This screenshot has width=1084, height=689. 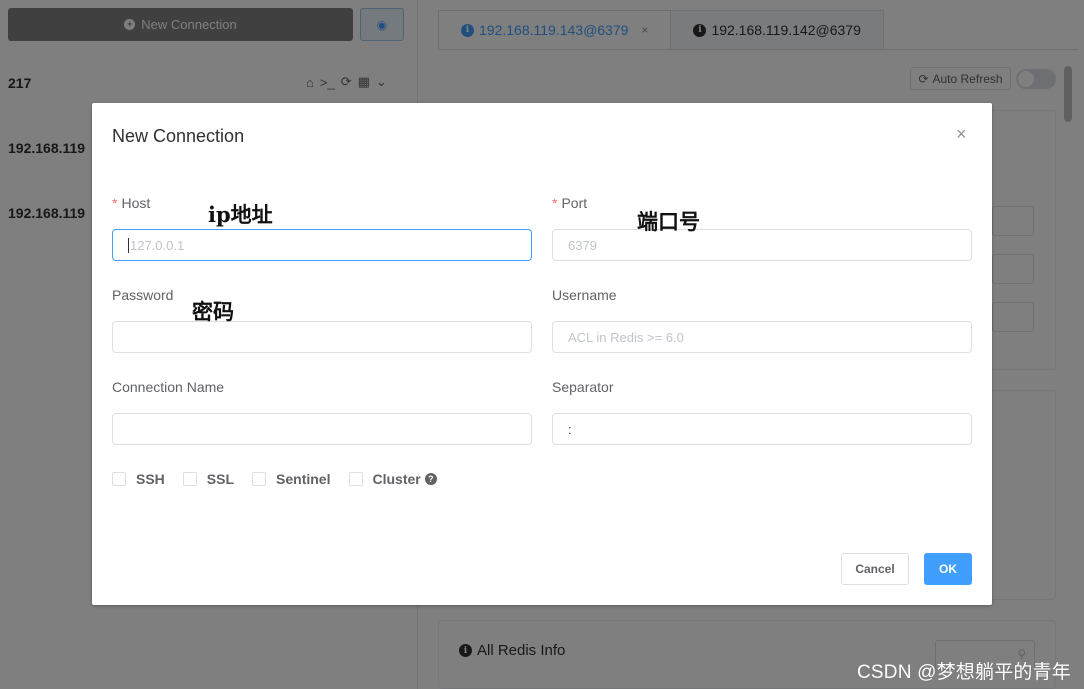 What do you see at coordinates (157, 245) in the screenshot?
I see `host-placeholder: 127.0.0.1` at bounding box center [157, 245].